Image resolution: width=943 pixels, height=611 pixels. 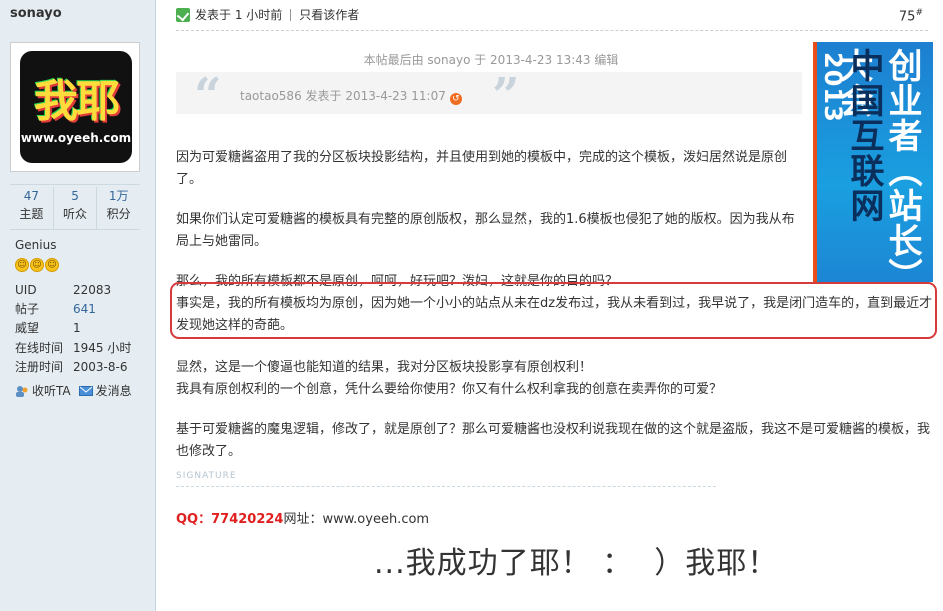 I want to click on stat-topics: 47 主题, so click(x=32, y=208).